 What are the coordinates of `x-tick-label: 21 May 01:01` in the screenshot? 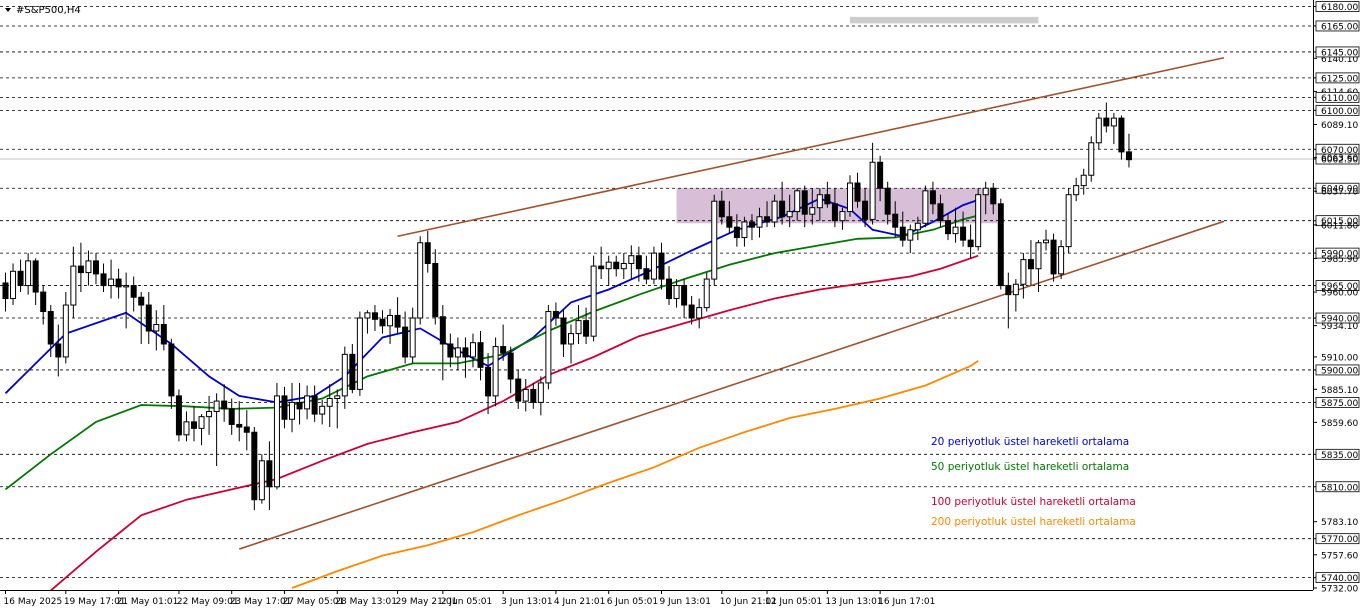 It's located at (148, 602).